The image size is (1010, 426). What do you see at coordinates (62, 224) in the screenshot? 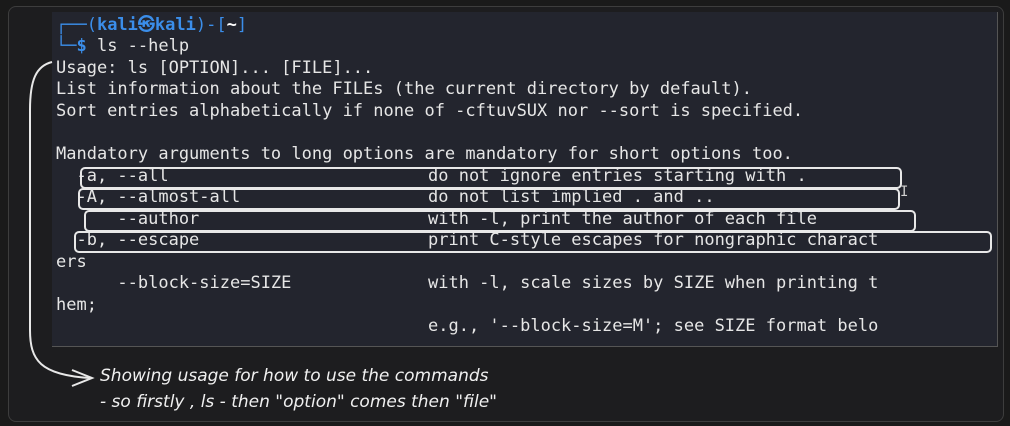
I see `annotation-arrow-icon` at bounding box center [62, 224].